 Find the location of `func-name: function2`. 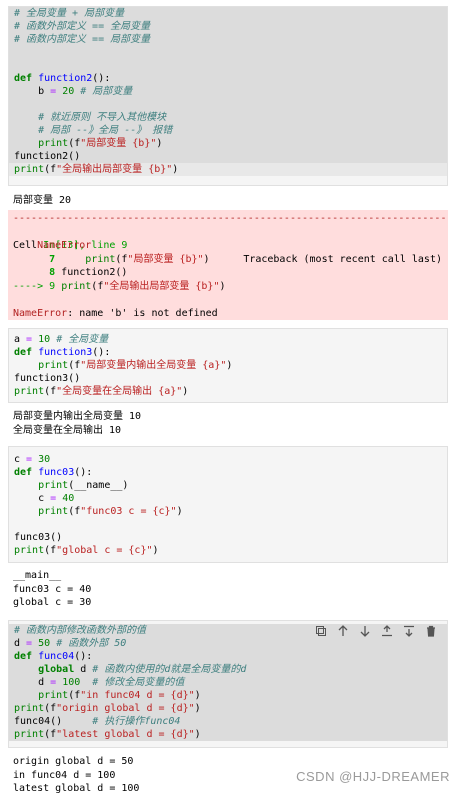

func-name: function2 is located at coordinates (65, 78).